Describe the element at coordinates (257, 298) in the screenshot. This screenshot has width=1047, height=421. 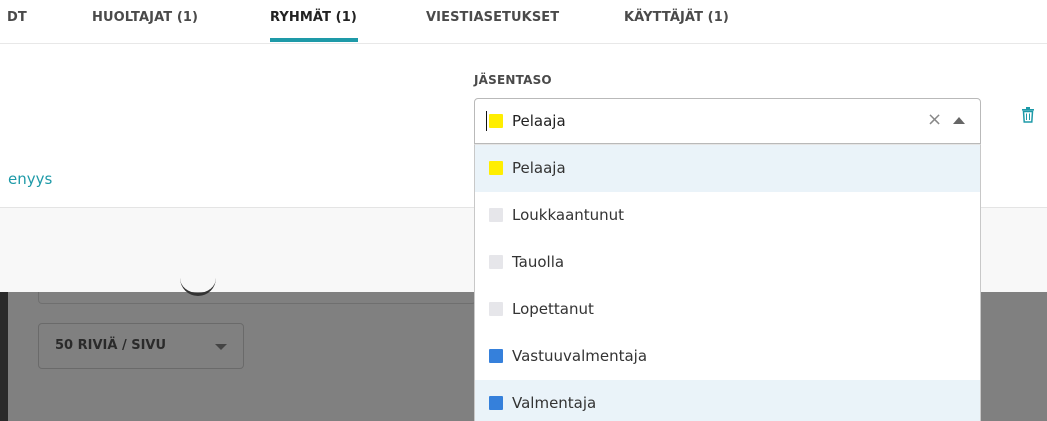
I see `backdrop-card-edge` at that location.